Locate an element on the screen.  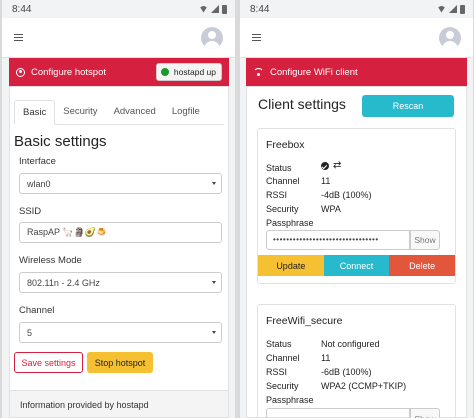
hotspot-card-header: Configure hotspot hostapd up is located at coordinates (119, 72).